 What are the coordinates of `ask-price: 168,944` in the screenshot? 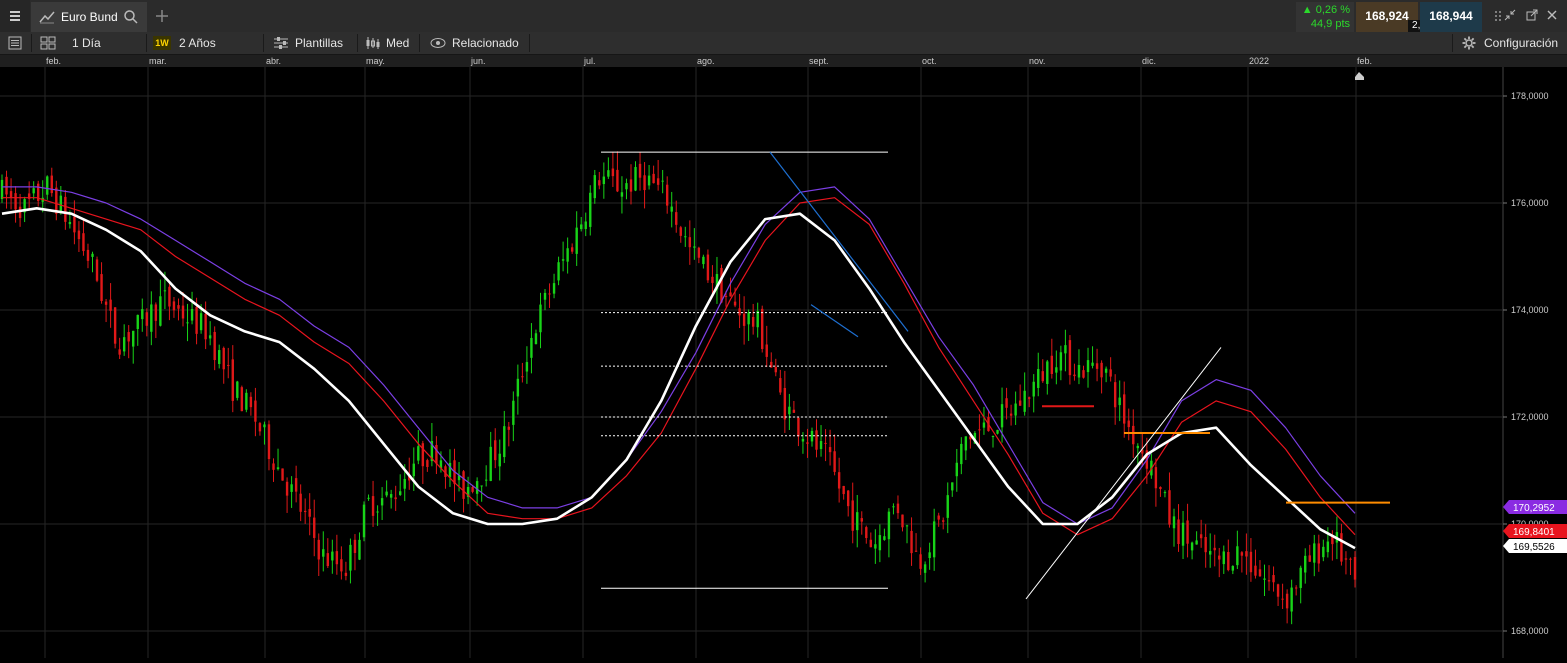 It's located at (1451, 17).